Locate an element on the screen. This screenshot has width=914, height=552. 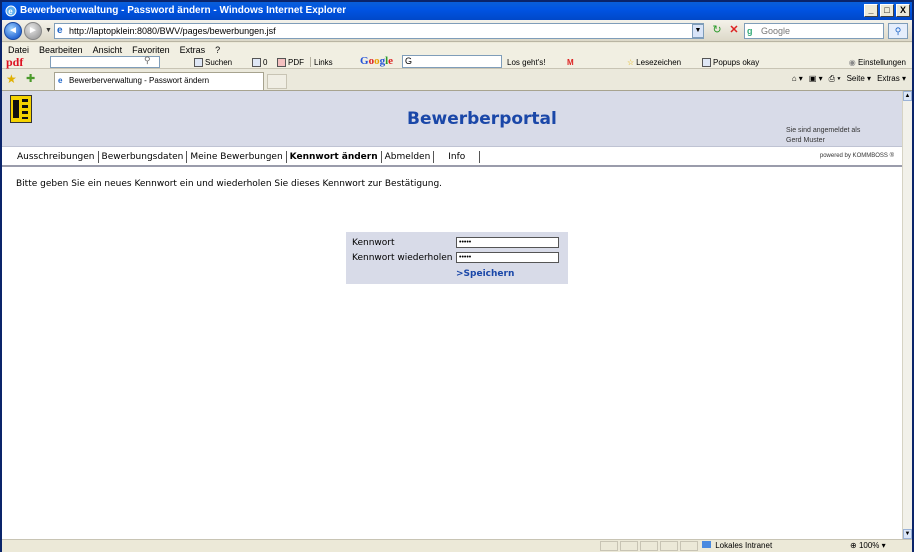
new-tab-button is located at coordinates (277, 81).